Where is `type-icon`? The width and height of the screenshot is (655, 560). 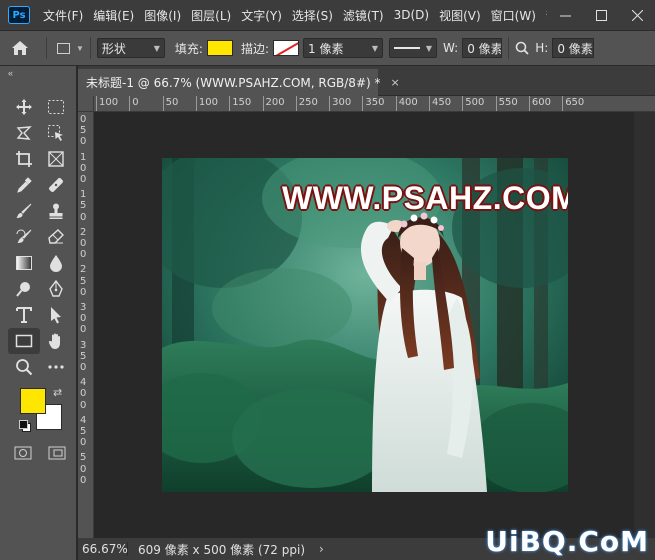
type-icon is located at coordinates (24, 315).